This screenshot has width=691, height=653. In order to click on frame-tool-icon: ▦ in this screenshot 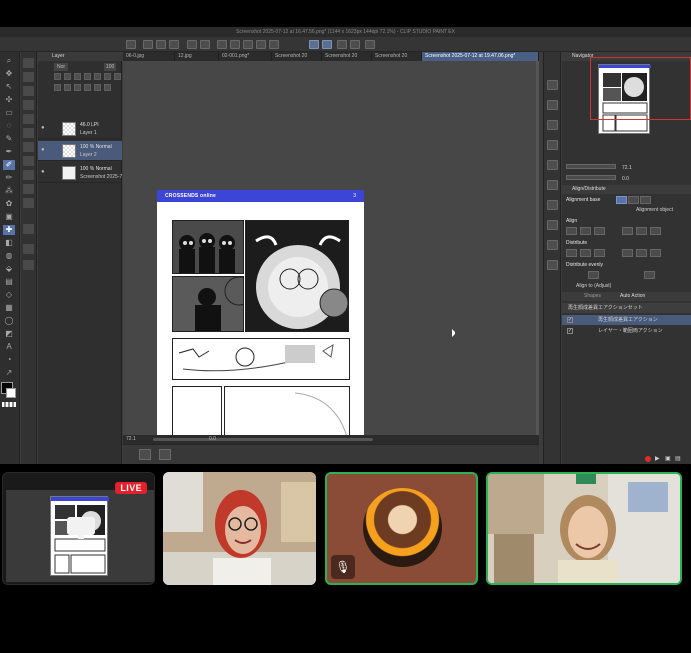, I will do `click(9, 308)`.